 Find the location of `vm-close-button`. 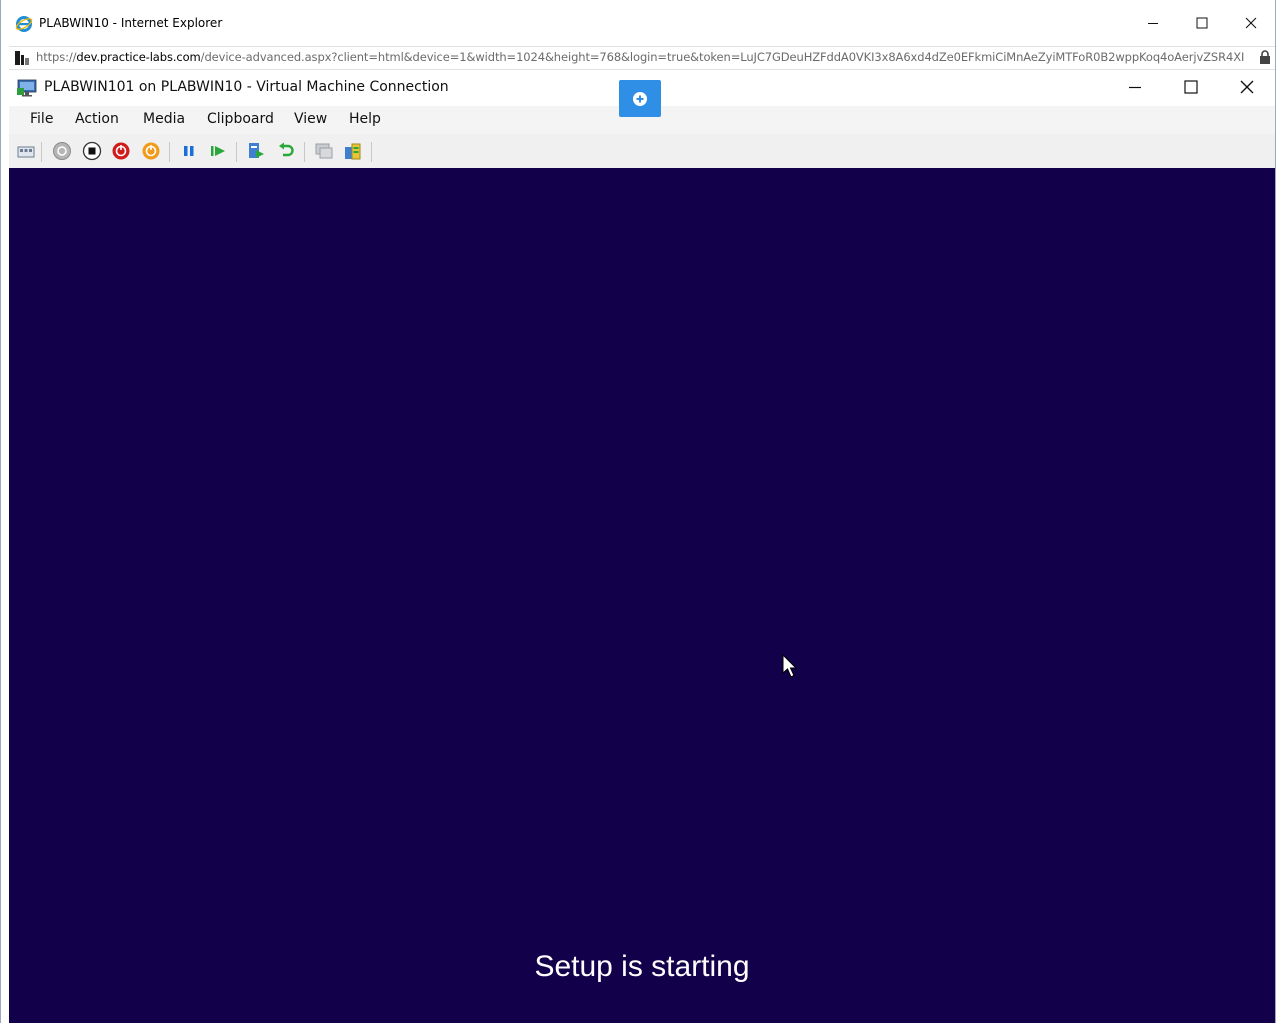

vm-close-button is located at coordinates (1247, 87).